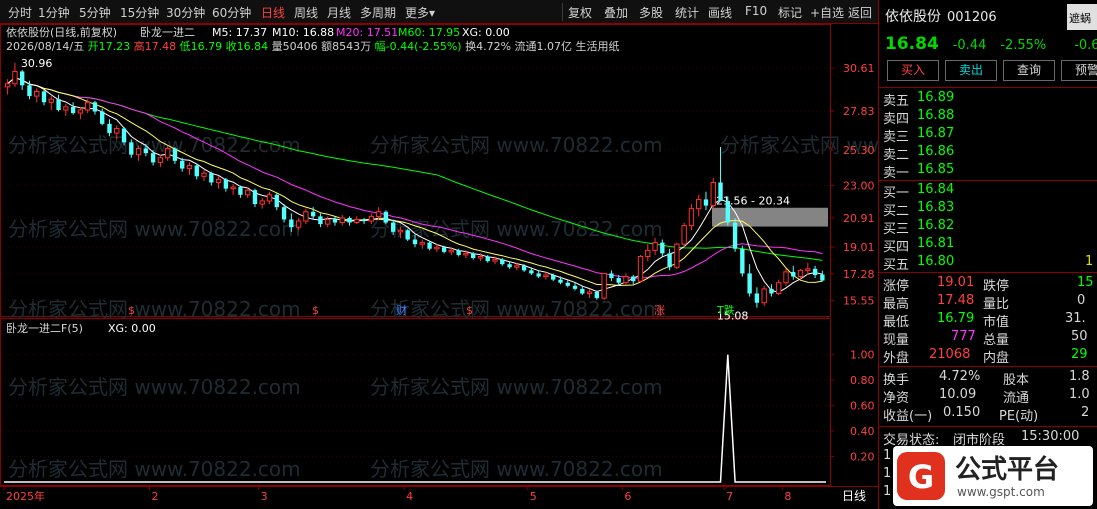 The image size is (1097, 509). Describe the element at coordinates (972, 17) in the screenshot. I see `stock-code: 001206` at that location.